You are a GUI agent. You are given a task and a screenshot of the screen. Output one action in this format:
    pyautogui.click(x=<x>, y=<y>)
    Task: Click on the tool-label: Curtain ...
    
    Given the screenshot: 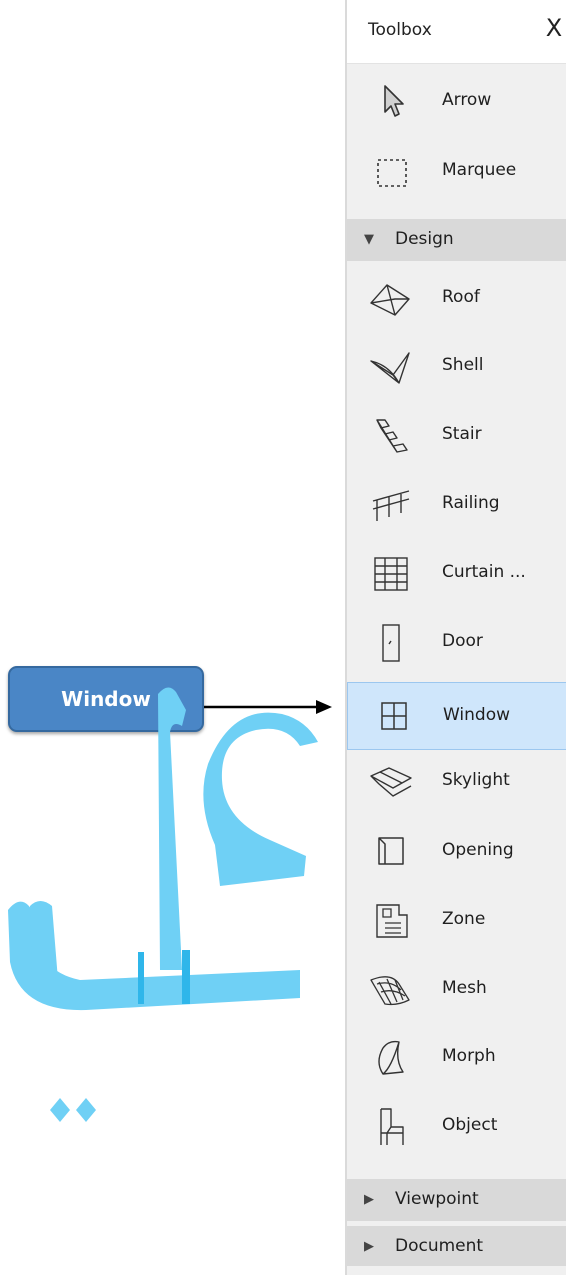 What is the action you would take?
    pyautogui.click(x=484, y=572)
    